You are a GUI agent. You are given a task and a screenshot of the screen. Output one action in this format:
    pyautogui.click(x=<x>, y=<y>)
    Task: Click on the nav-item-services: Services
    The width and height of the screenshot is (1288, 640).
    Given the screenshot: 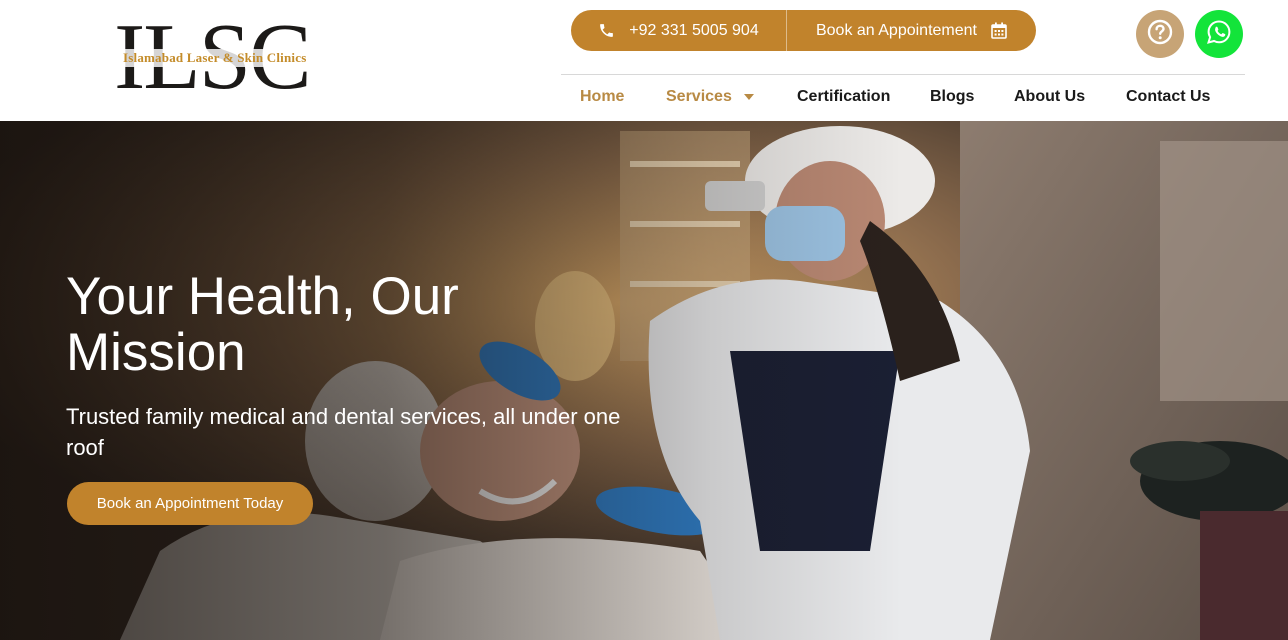 What is the action you would take?
    pyautogui.click(x=710, y=97)
    